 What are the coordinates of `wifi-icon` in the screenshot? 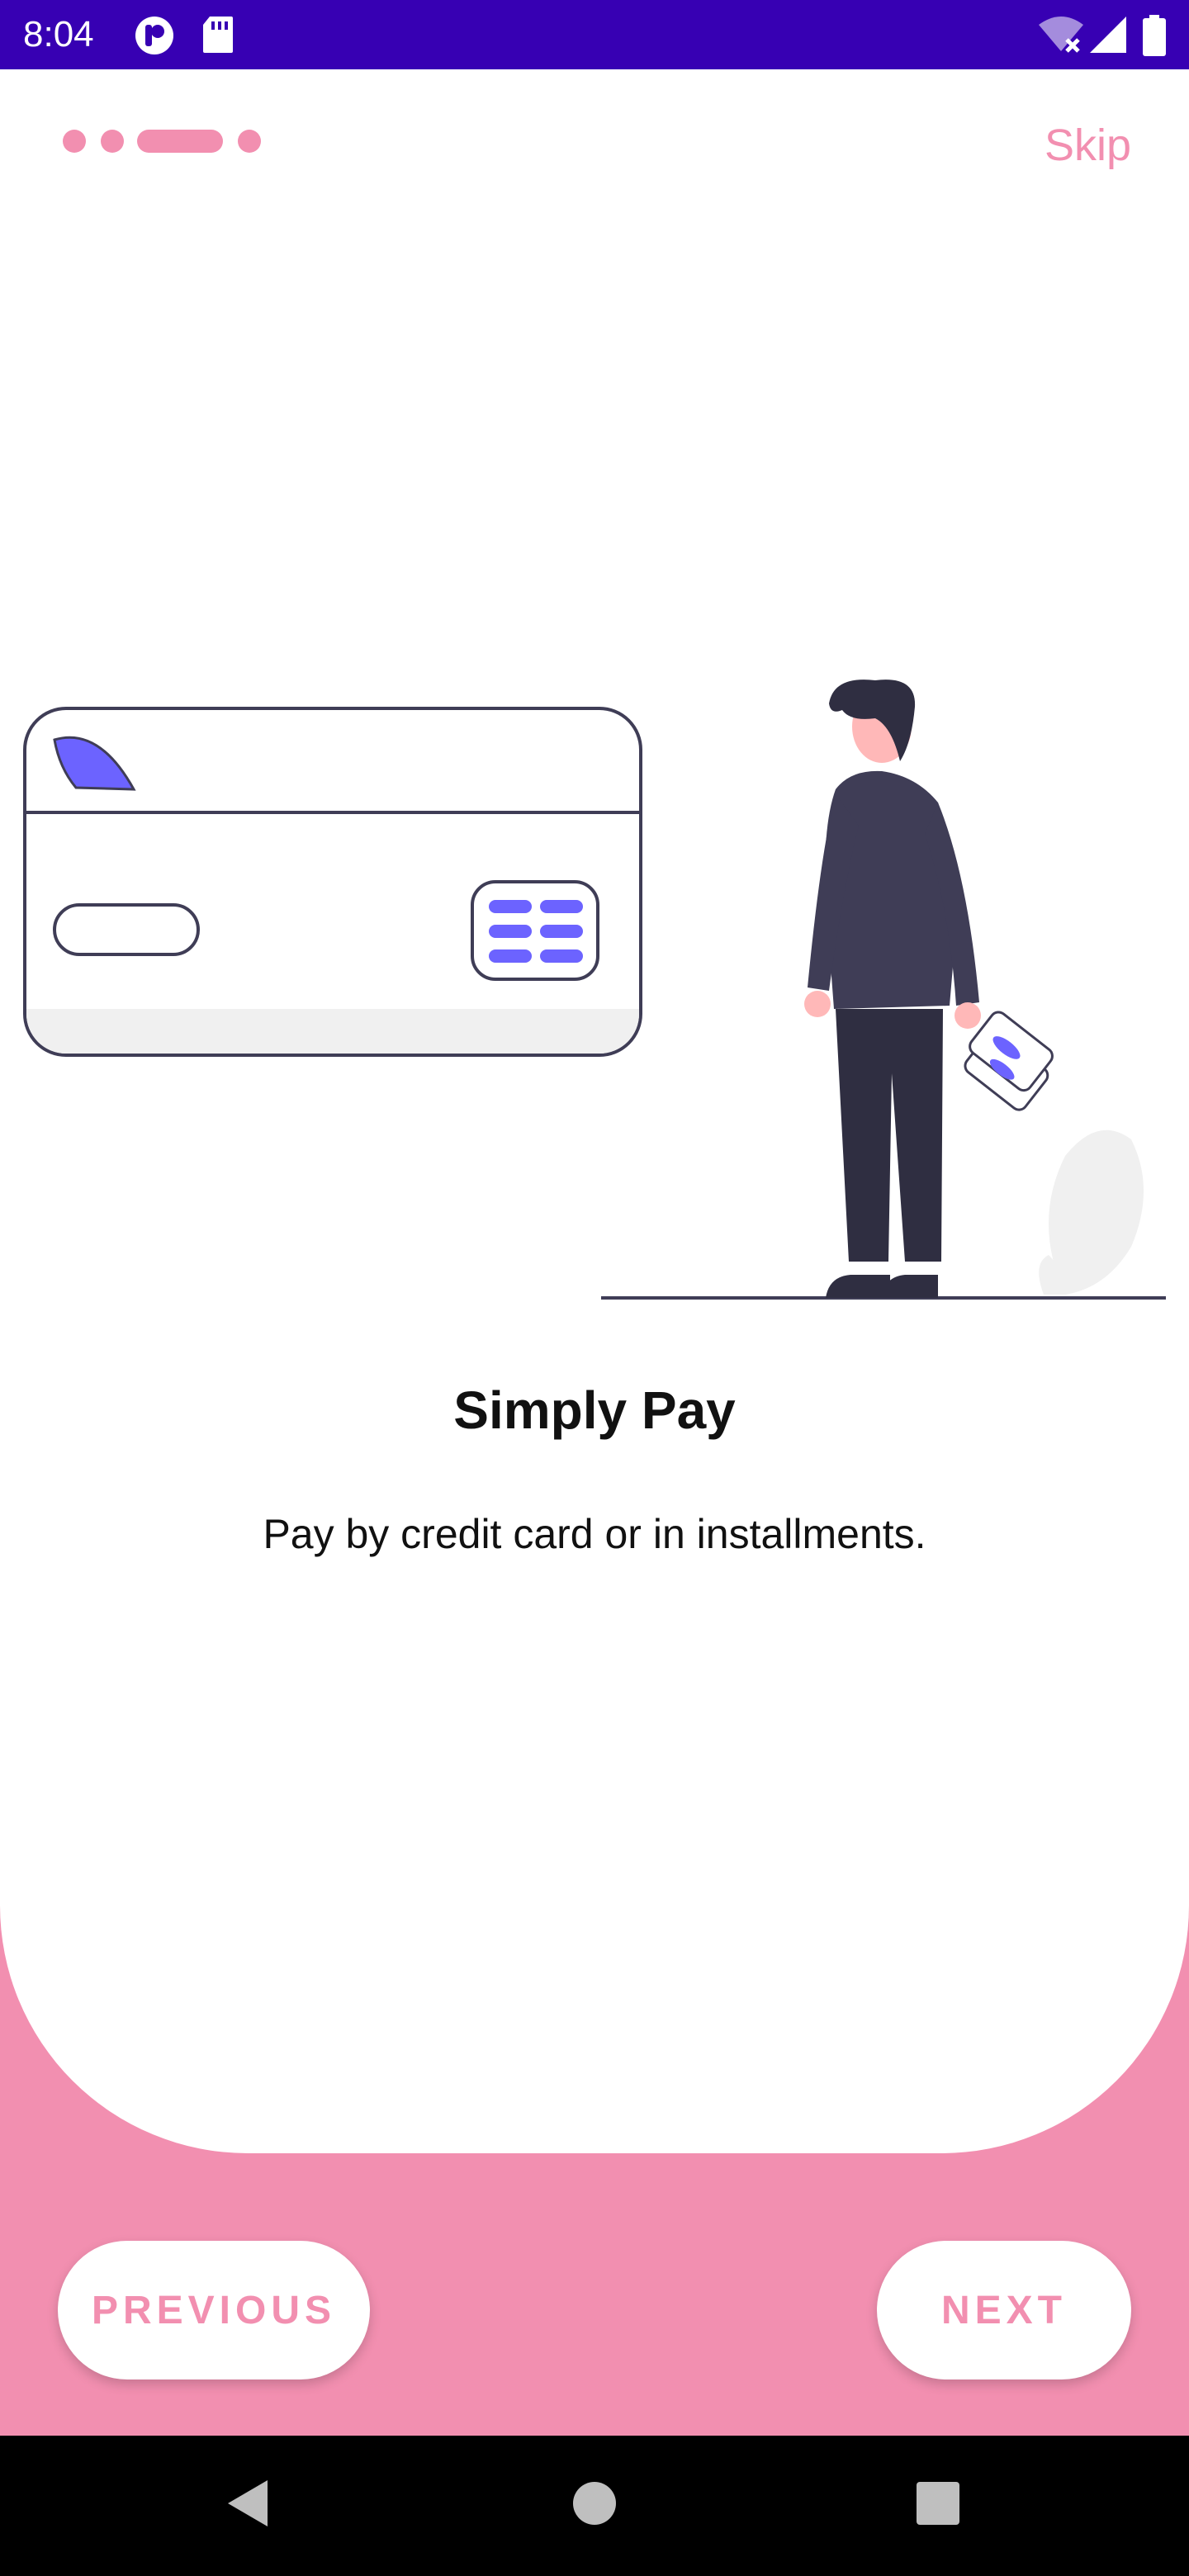 It's located at (1061, 35).